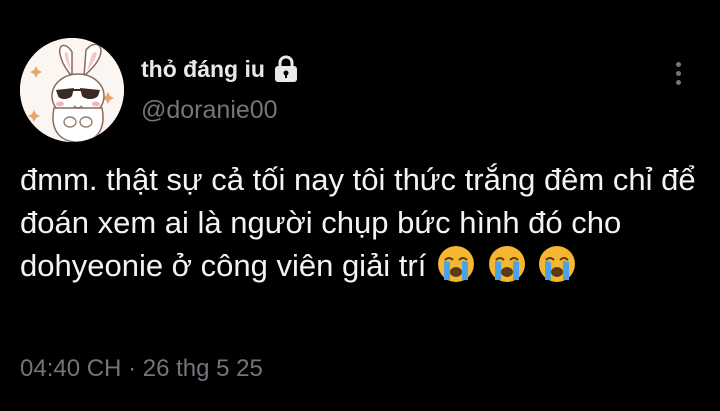 This screenshot has height=411, width=720. I want to click on tweet-time: 04:40 CH, so click(71, 368).